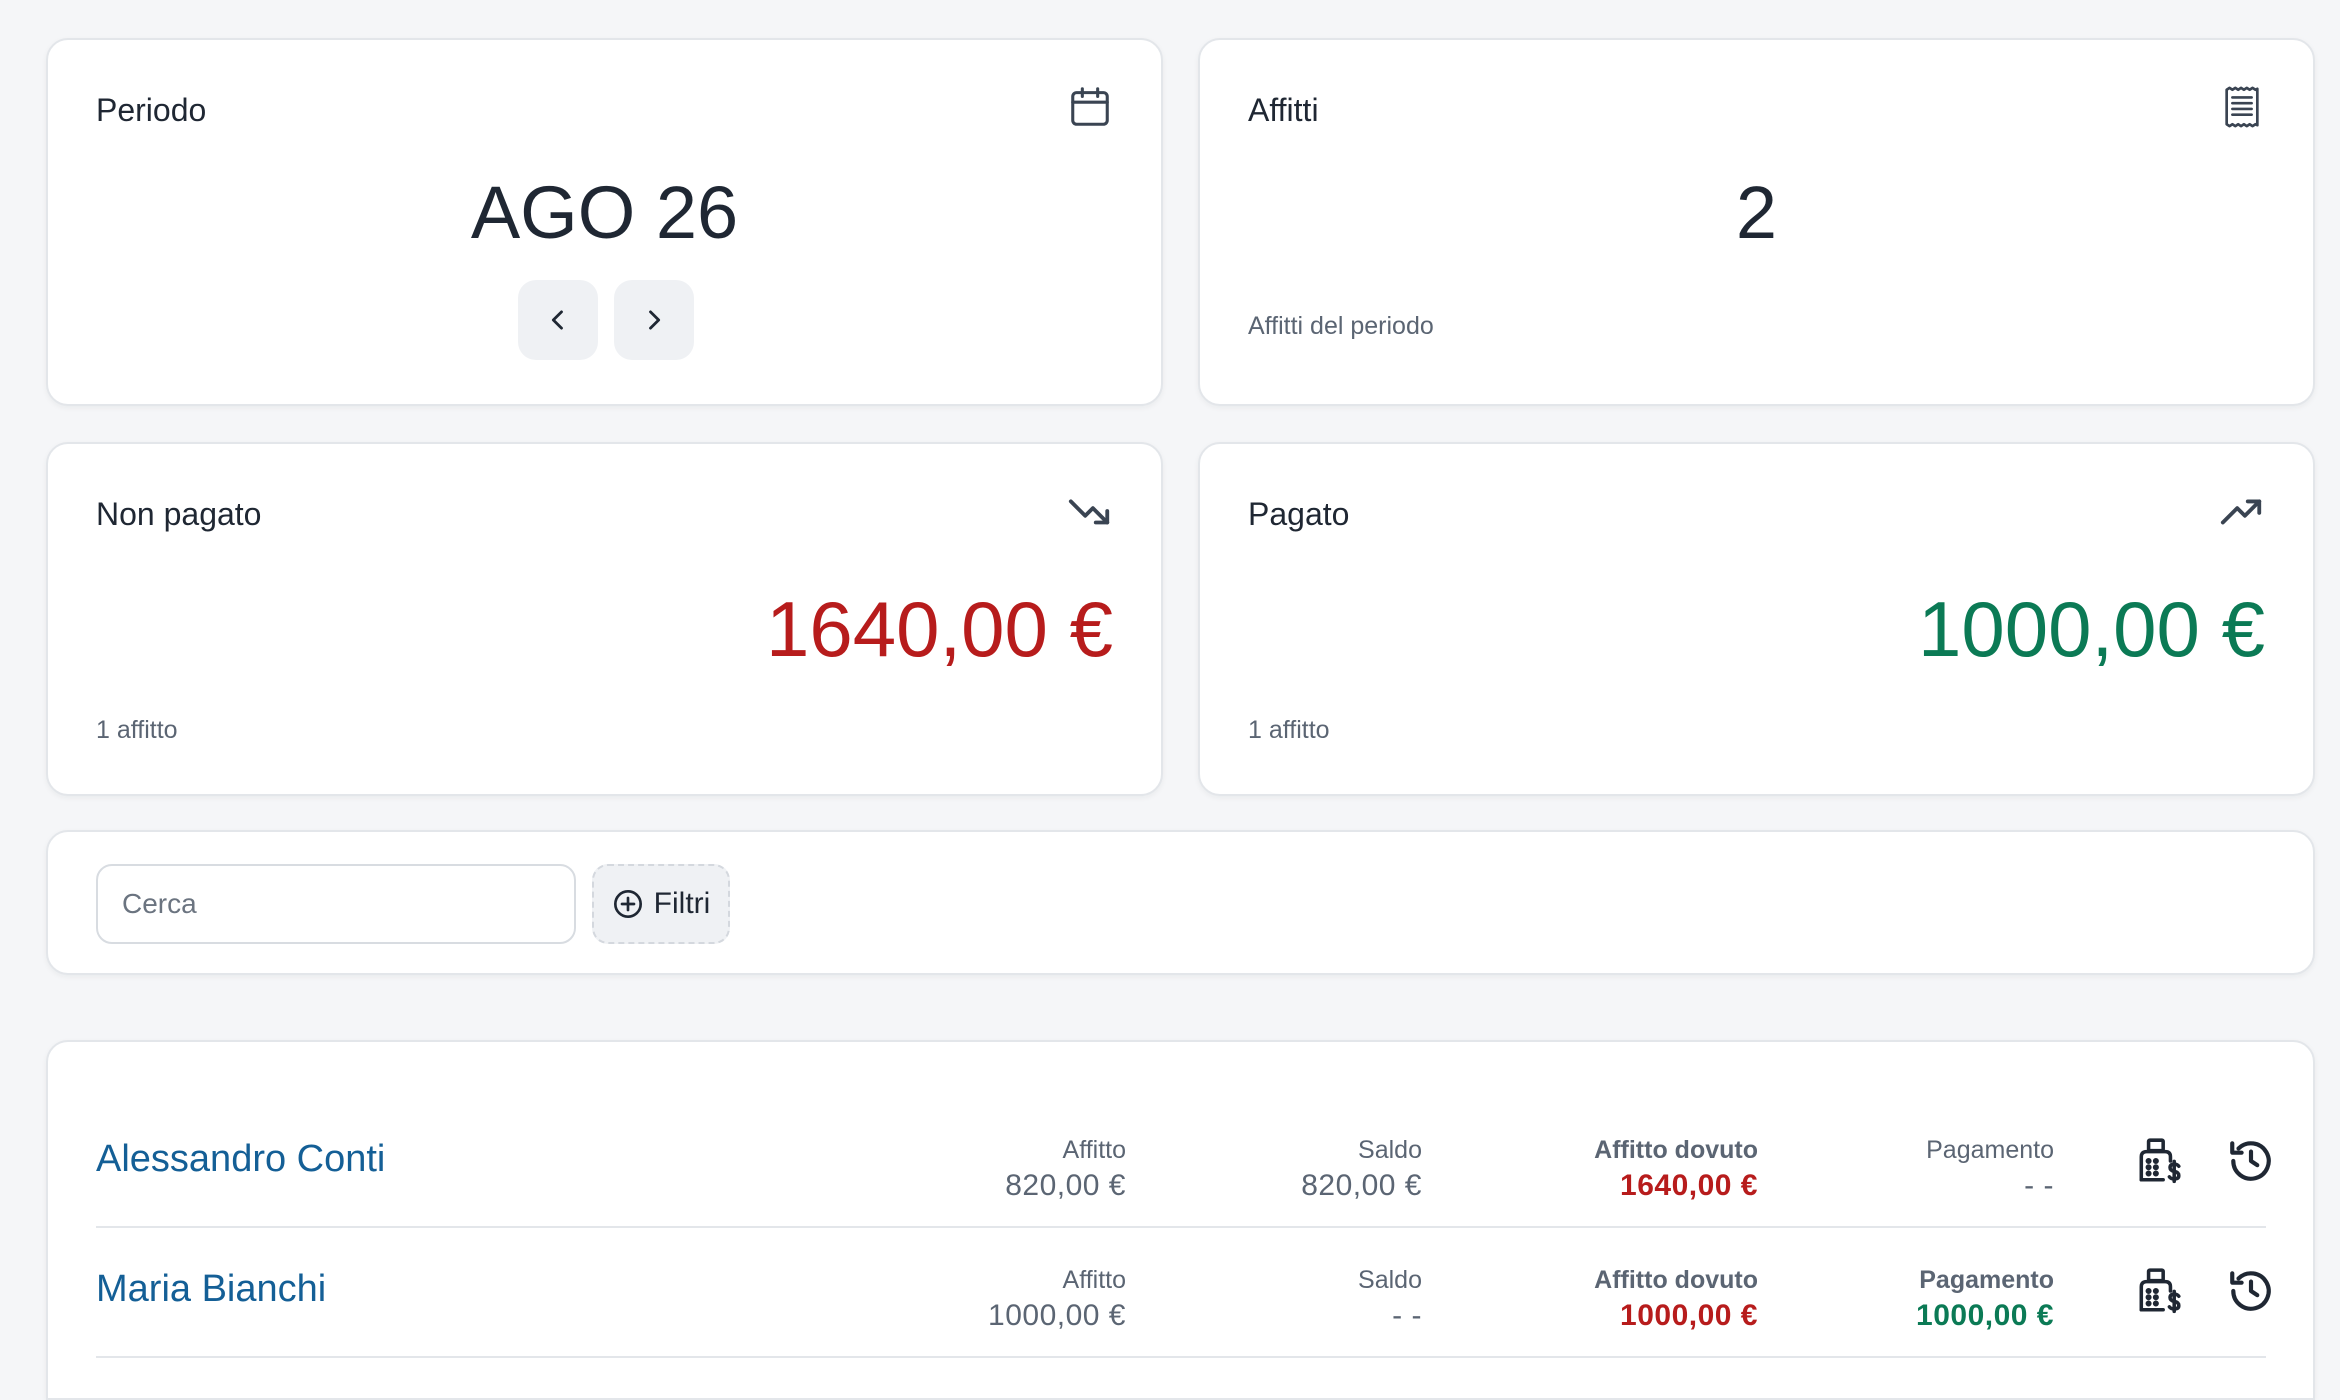  Describe the element at coordinates (240, 1159) in the screenshot. I see `tenant-name-link: Alessandro Conti` at that location.